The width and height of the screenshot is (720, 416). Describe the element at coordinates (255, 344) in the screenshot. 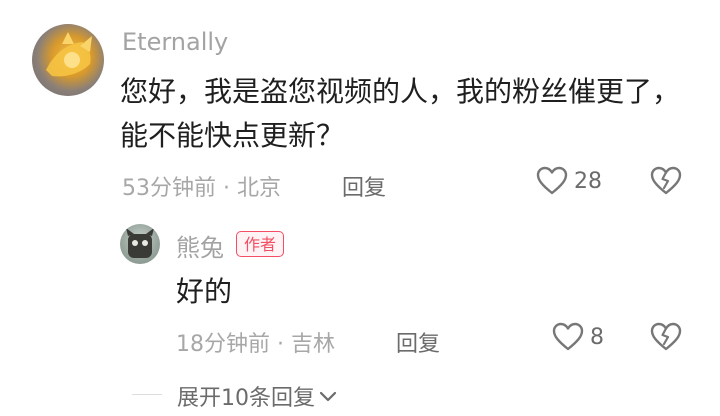

I see `reply-meta: 18分钟前 · 吉林` at that location.